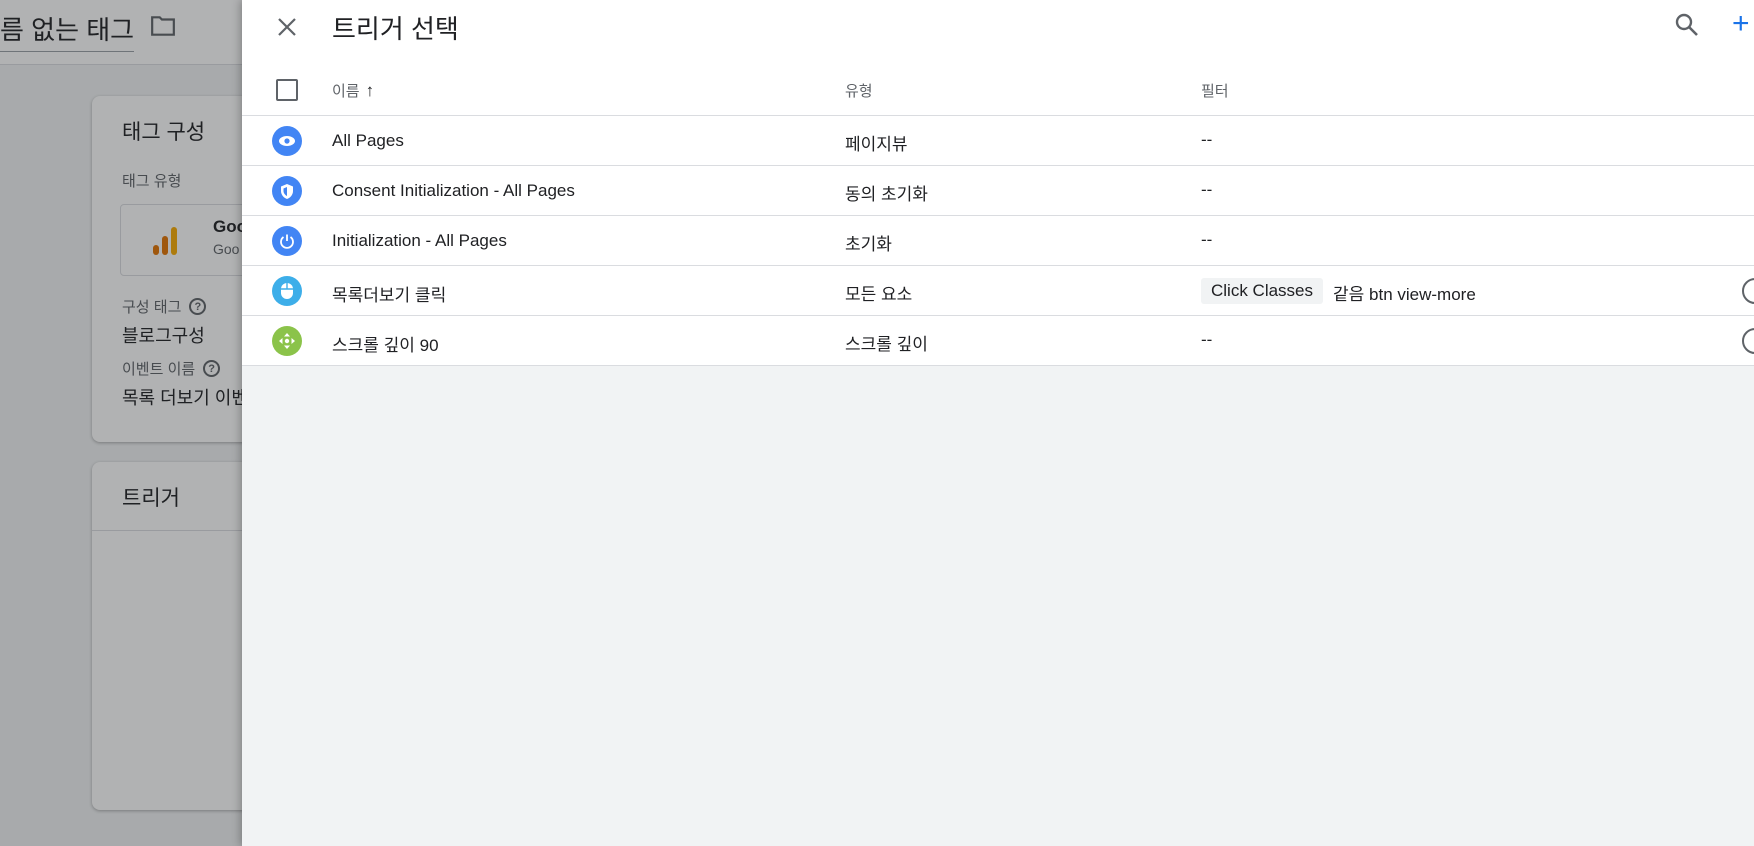 Image resolution: width=1754 pixels, height=846 pixels. What do you see at coordinates (419, 240) in the screenshot?
I see `trigger-name: Initialization - All Pages` at bounding box center [419, 240].